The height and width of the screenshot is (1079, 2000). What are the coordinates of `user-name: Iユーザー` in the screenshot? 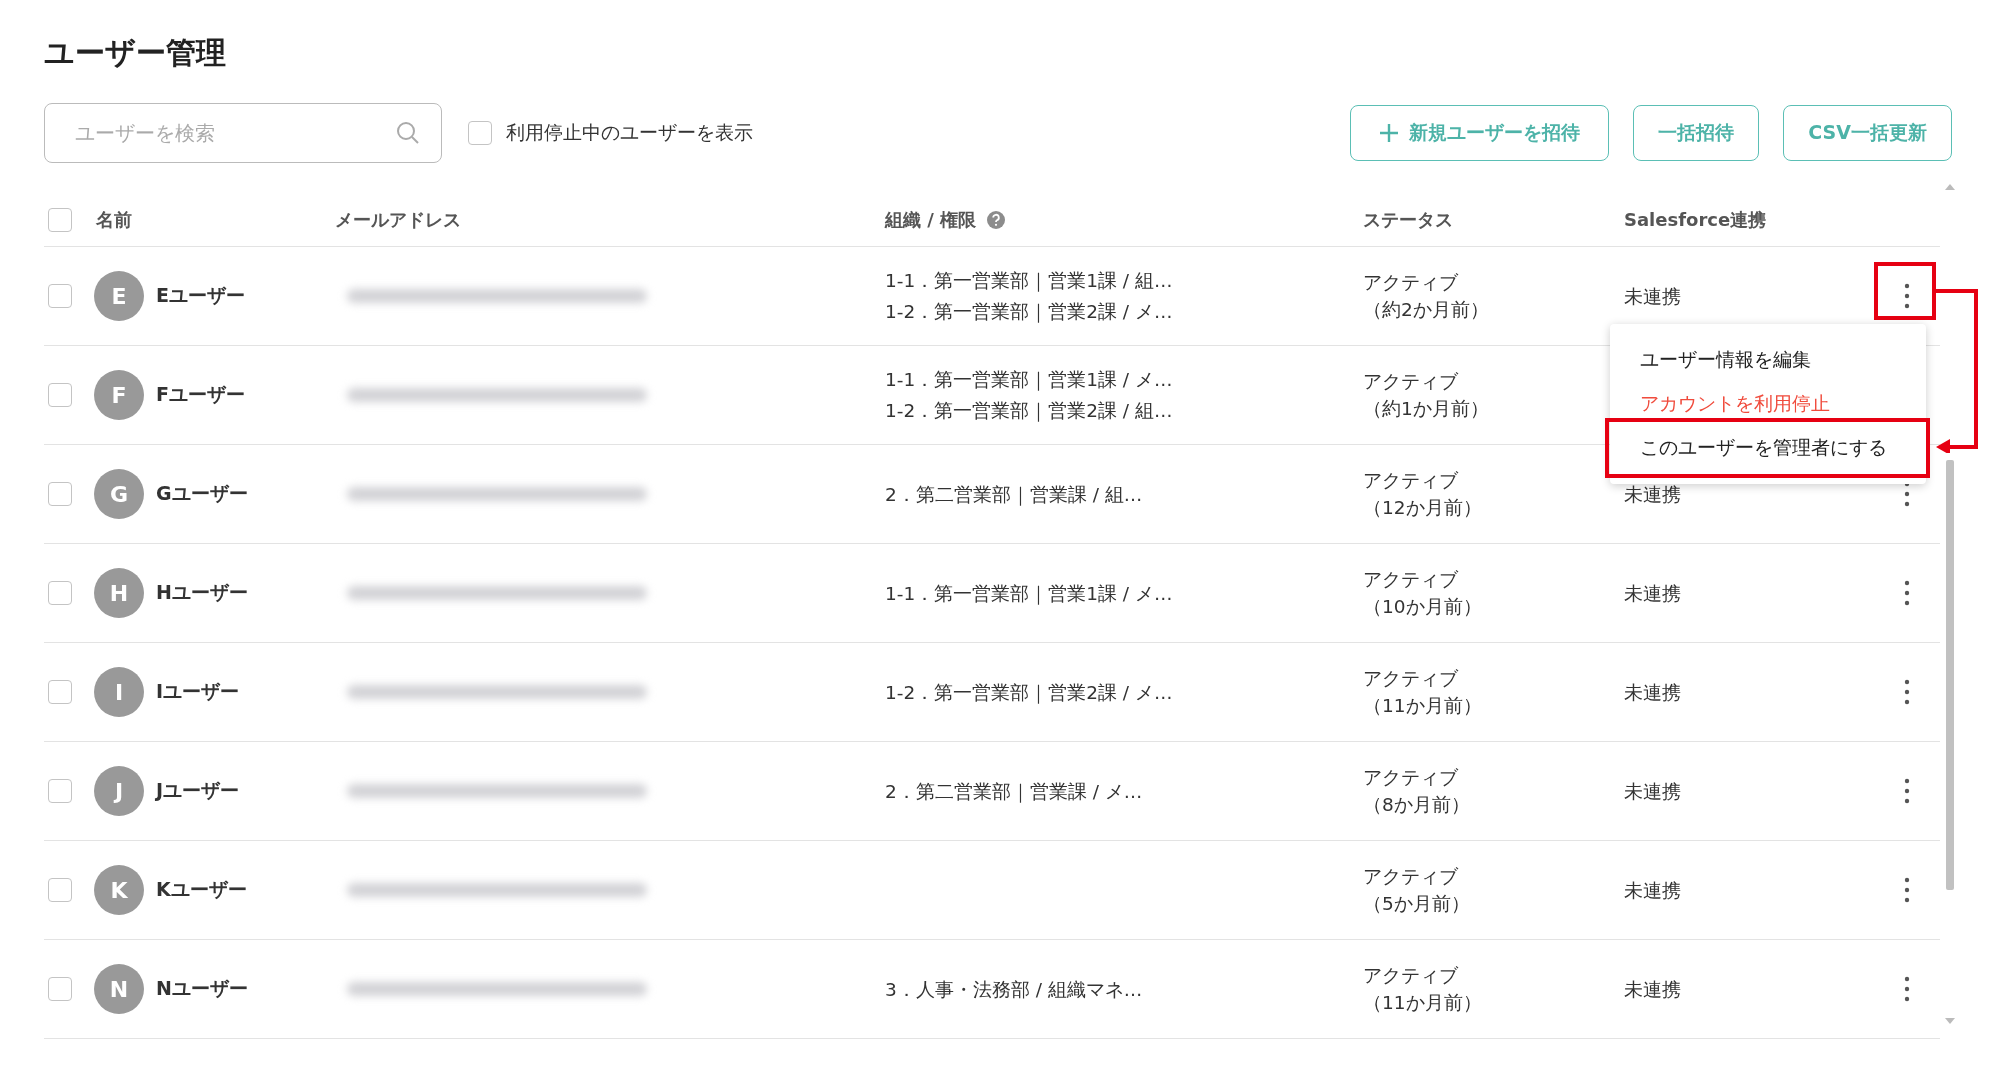 It's located at (198, 691).